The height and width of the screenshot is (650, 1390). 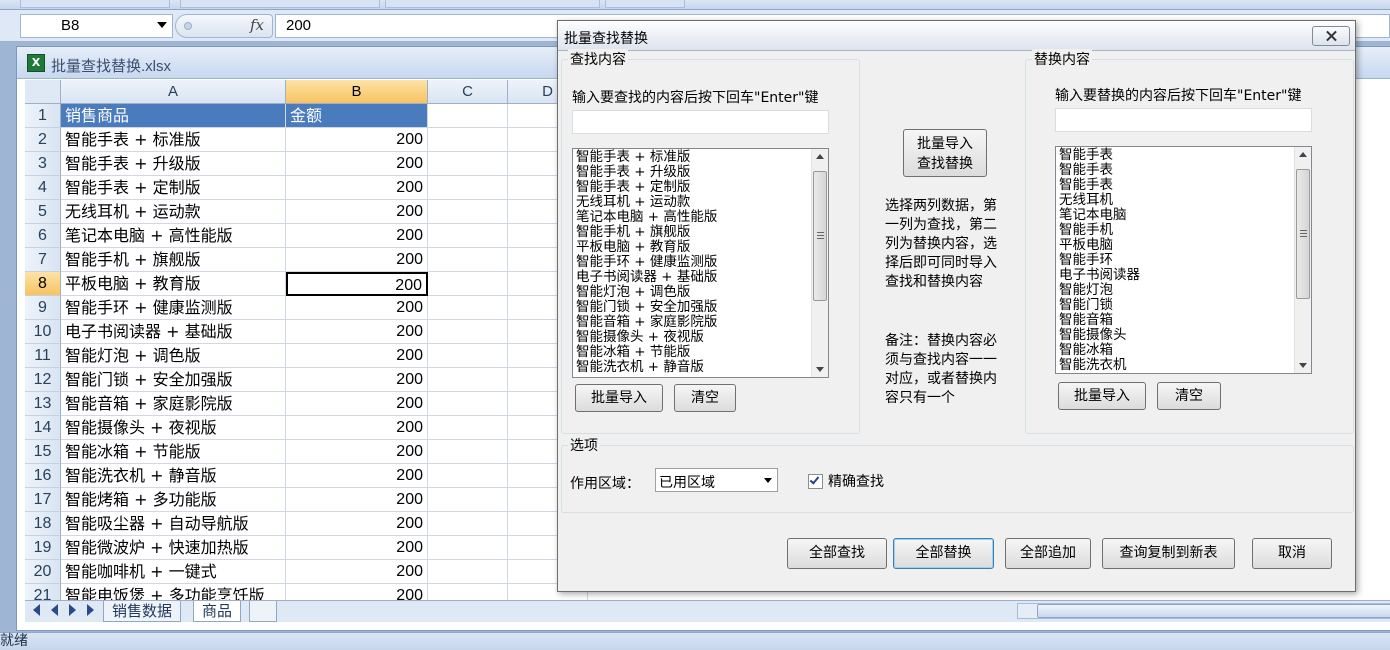 I want to click on last-sheet-icon, so click(x=90, y=610).